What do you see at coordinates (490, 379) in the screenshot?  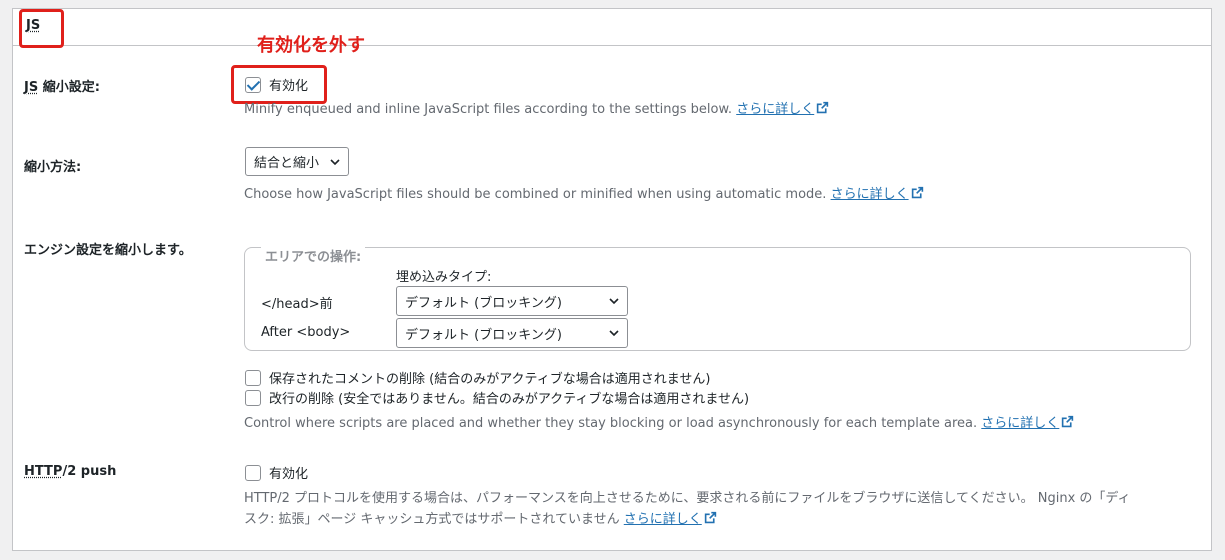 I see `remove-comments-label: 保存されたコメントの削除 (結合のみがアクティブな場合は適用されません)` at bounding box center [490, 379].